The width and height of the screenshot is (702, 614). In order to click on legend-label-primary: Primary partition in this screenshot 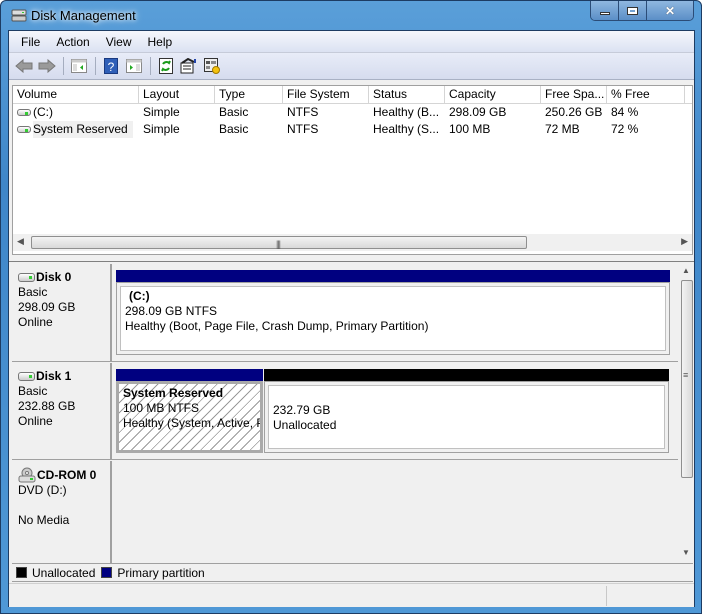, I will do `click(161, 572)`.